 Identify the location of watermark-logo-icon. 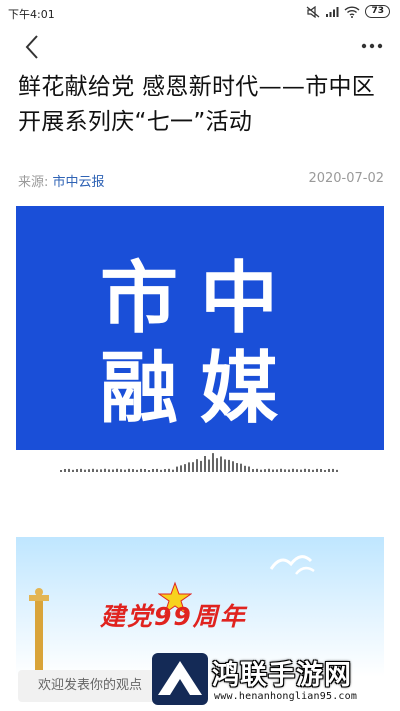
(180, 679).